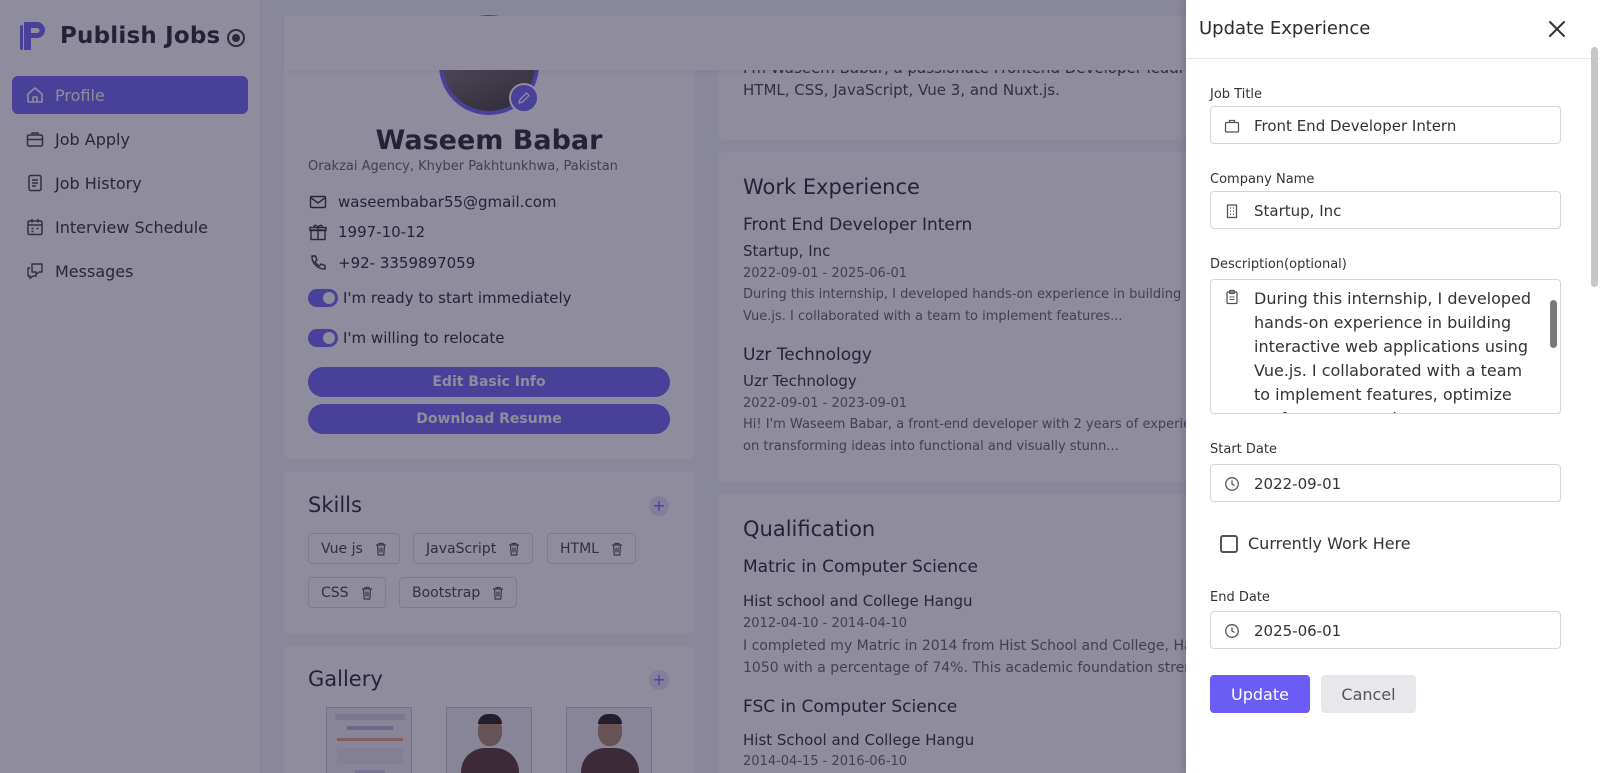 This screenshot has width=1600, height=773. What do you see at coordinates (1594, 408) in the screenshot?
I see `drawer-scrollbar` at bounding box center [1594, 408].